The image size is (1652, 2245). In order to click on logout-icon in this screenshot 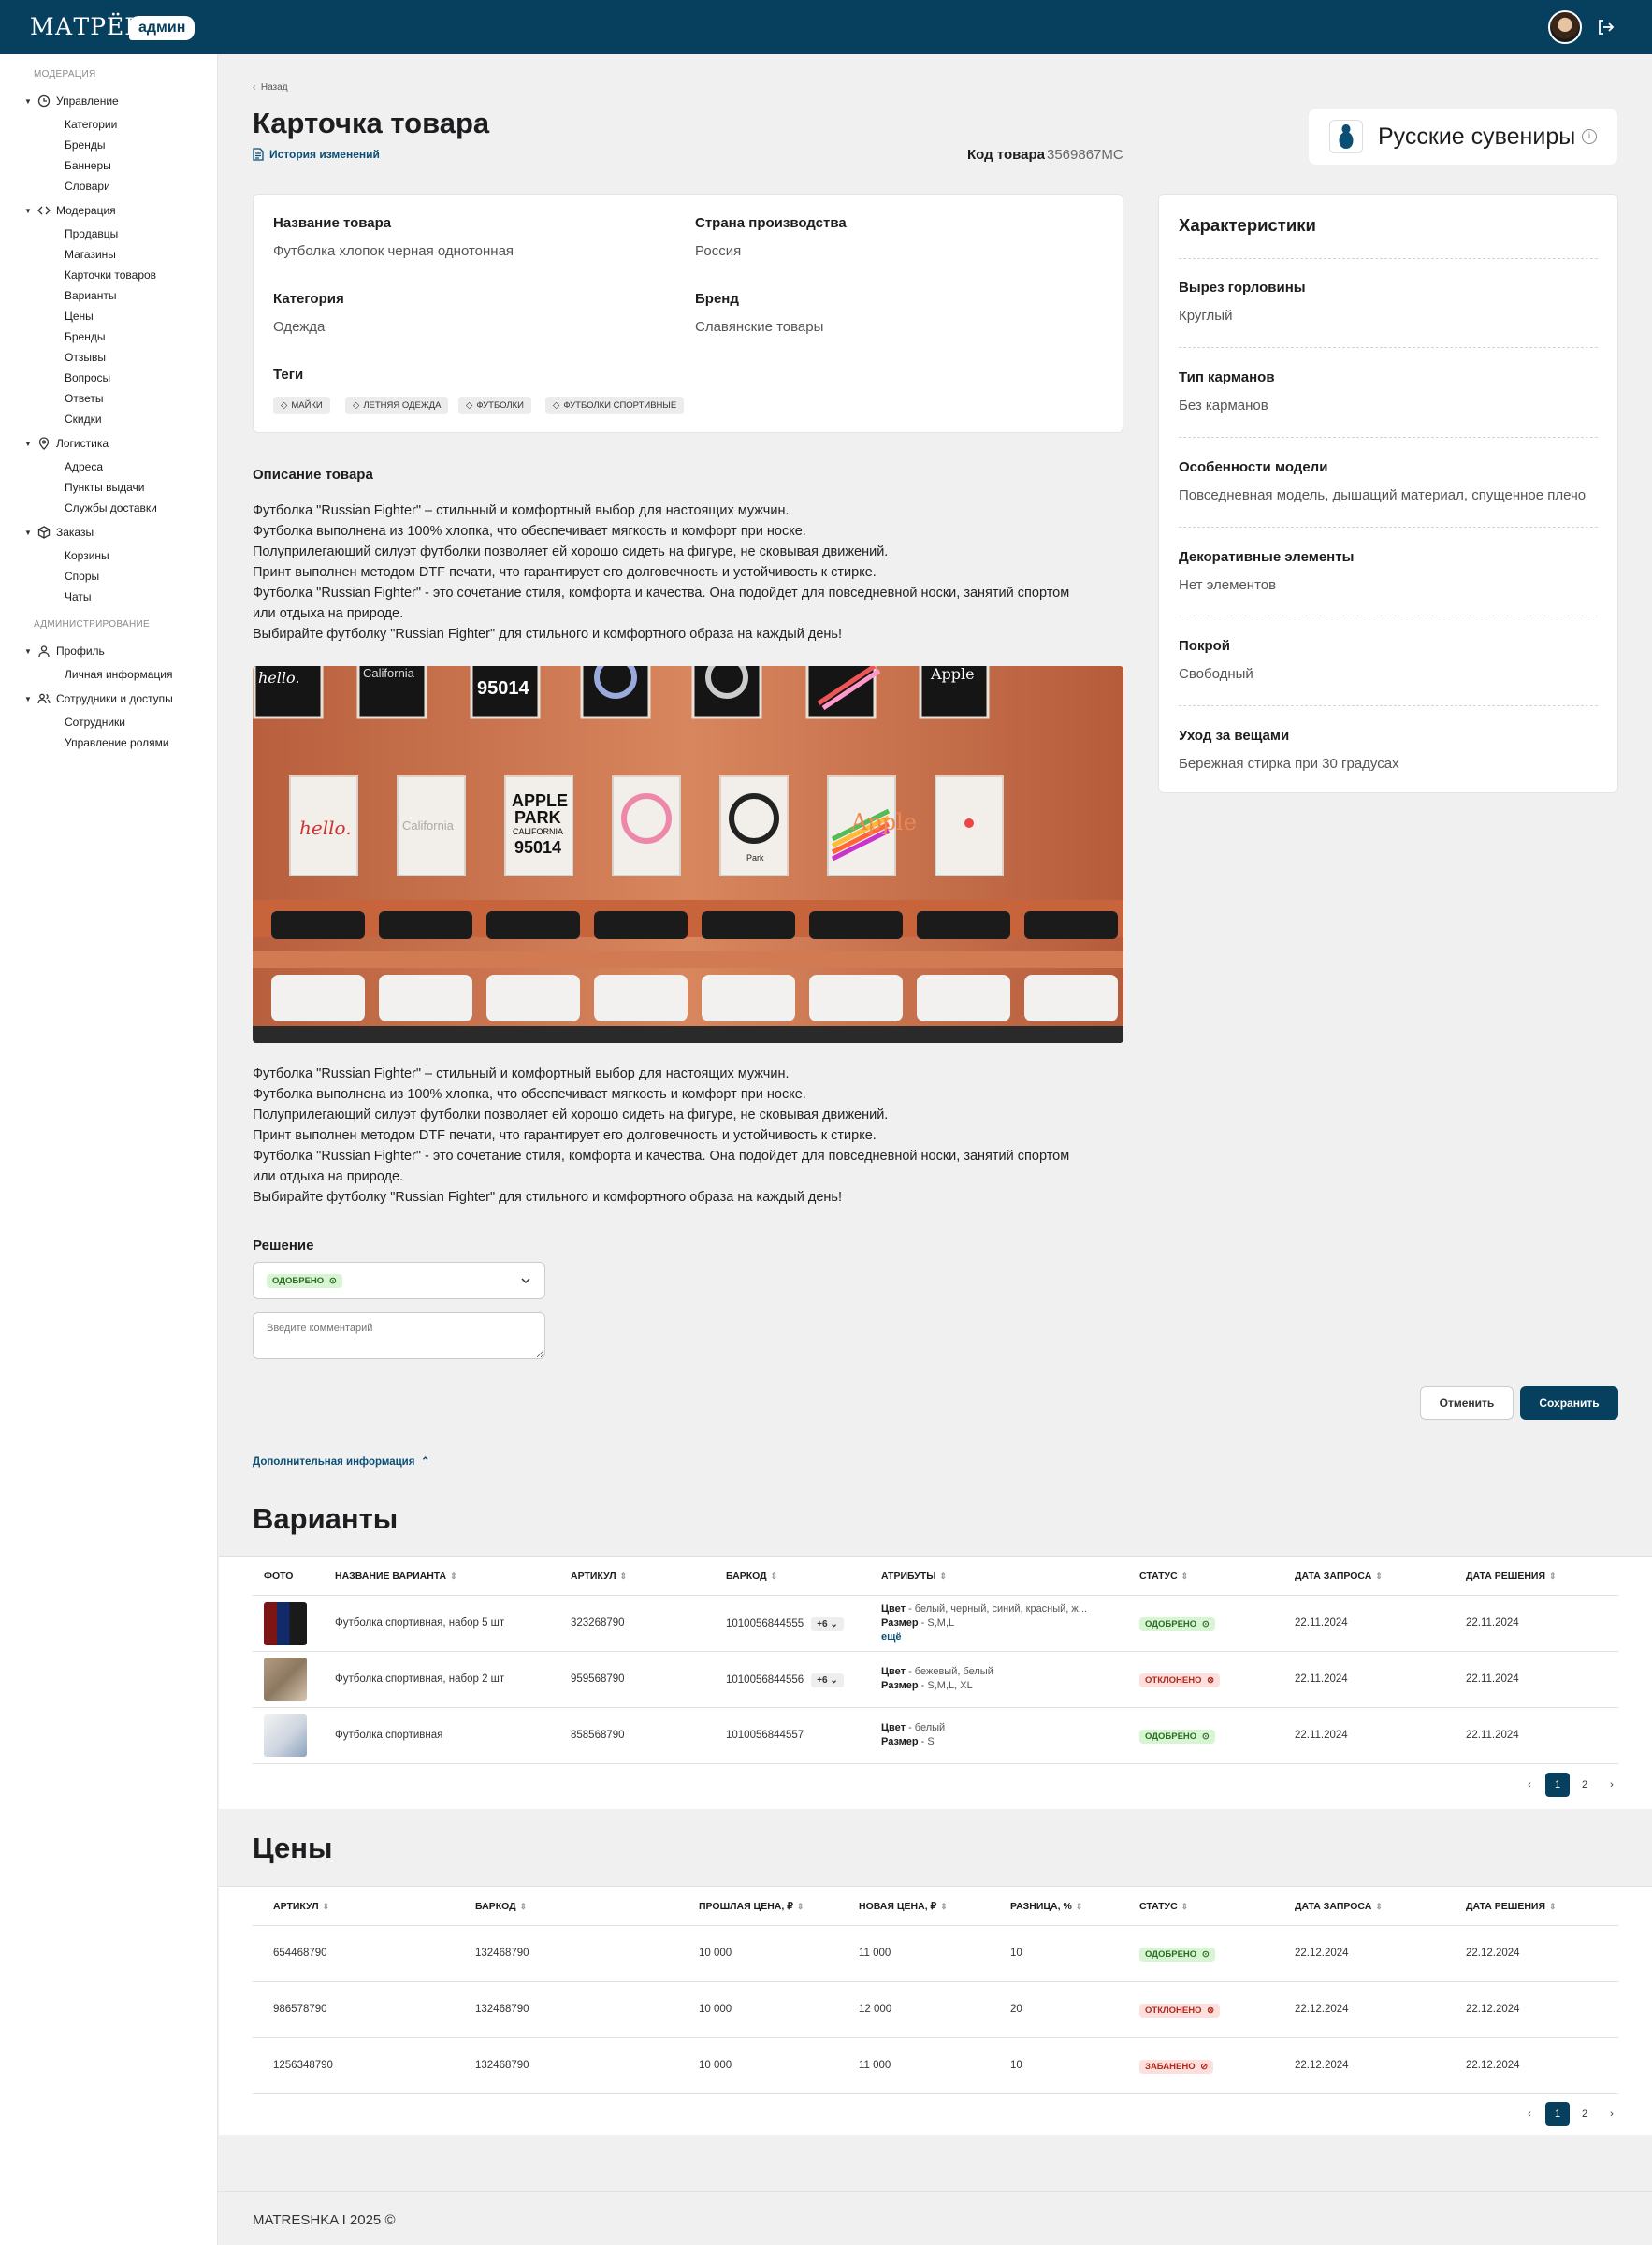, I will do `click(1605, 27)`.